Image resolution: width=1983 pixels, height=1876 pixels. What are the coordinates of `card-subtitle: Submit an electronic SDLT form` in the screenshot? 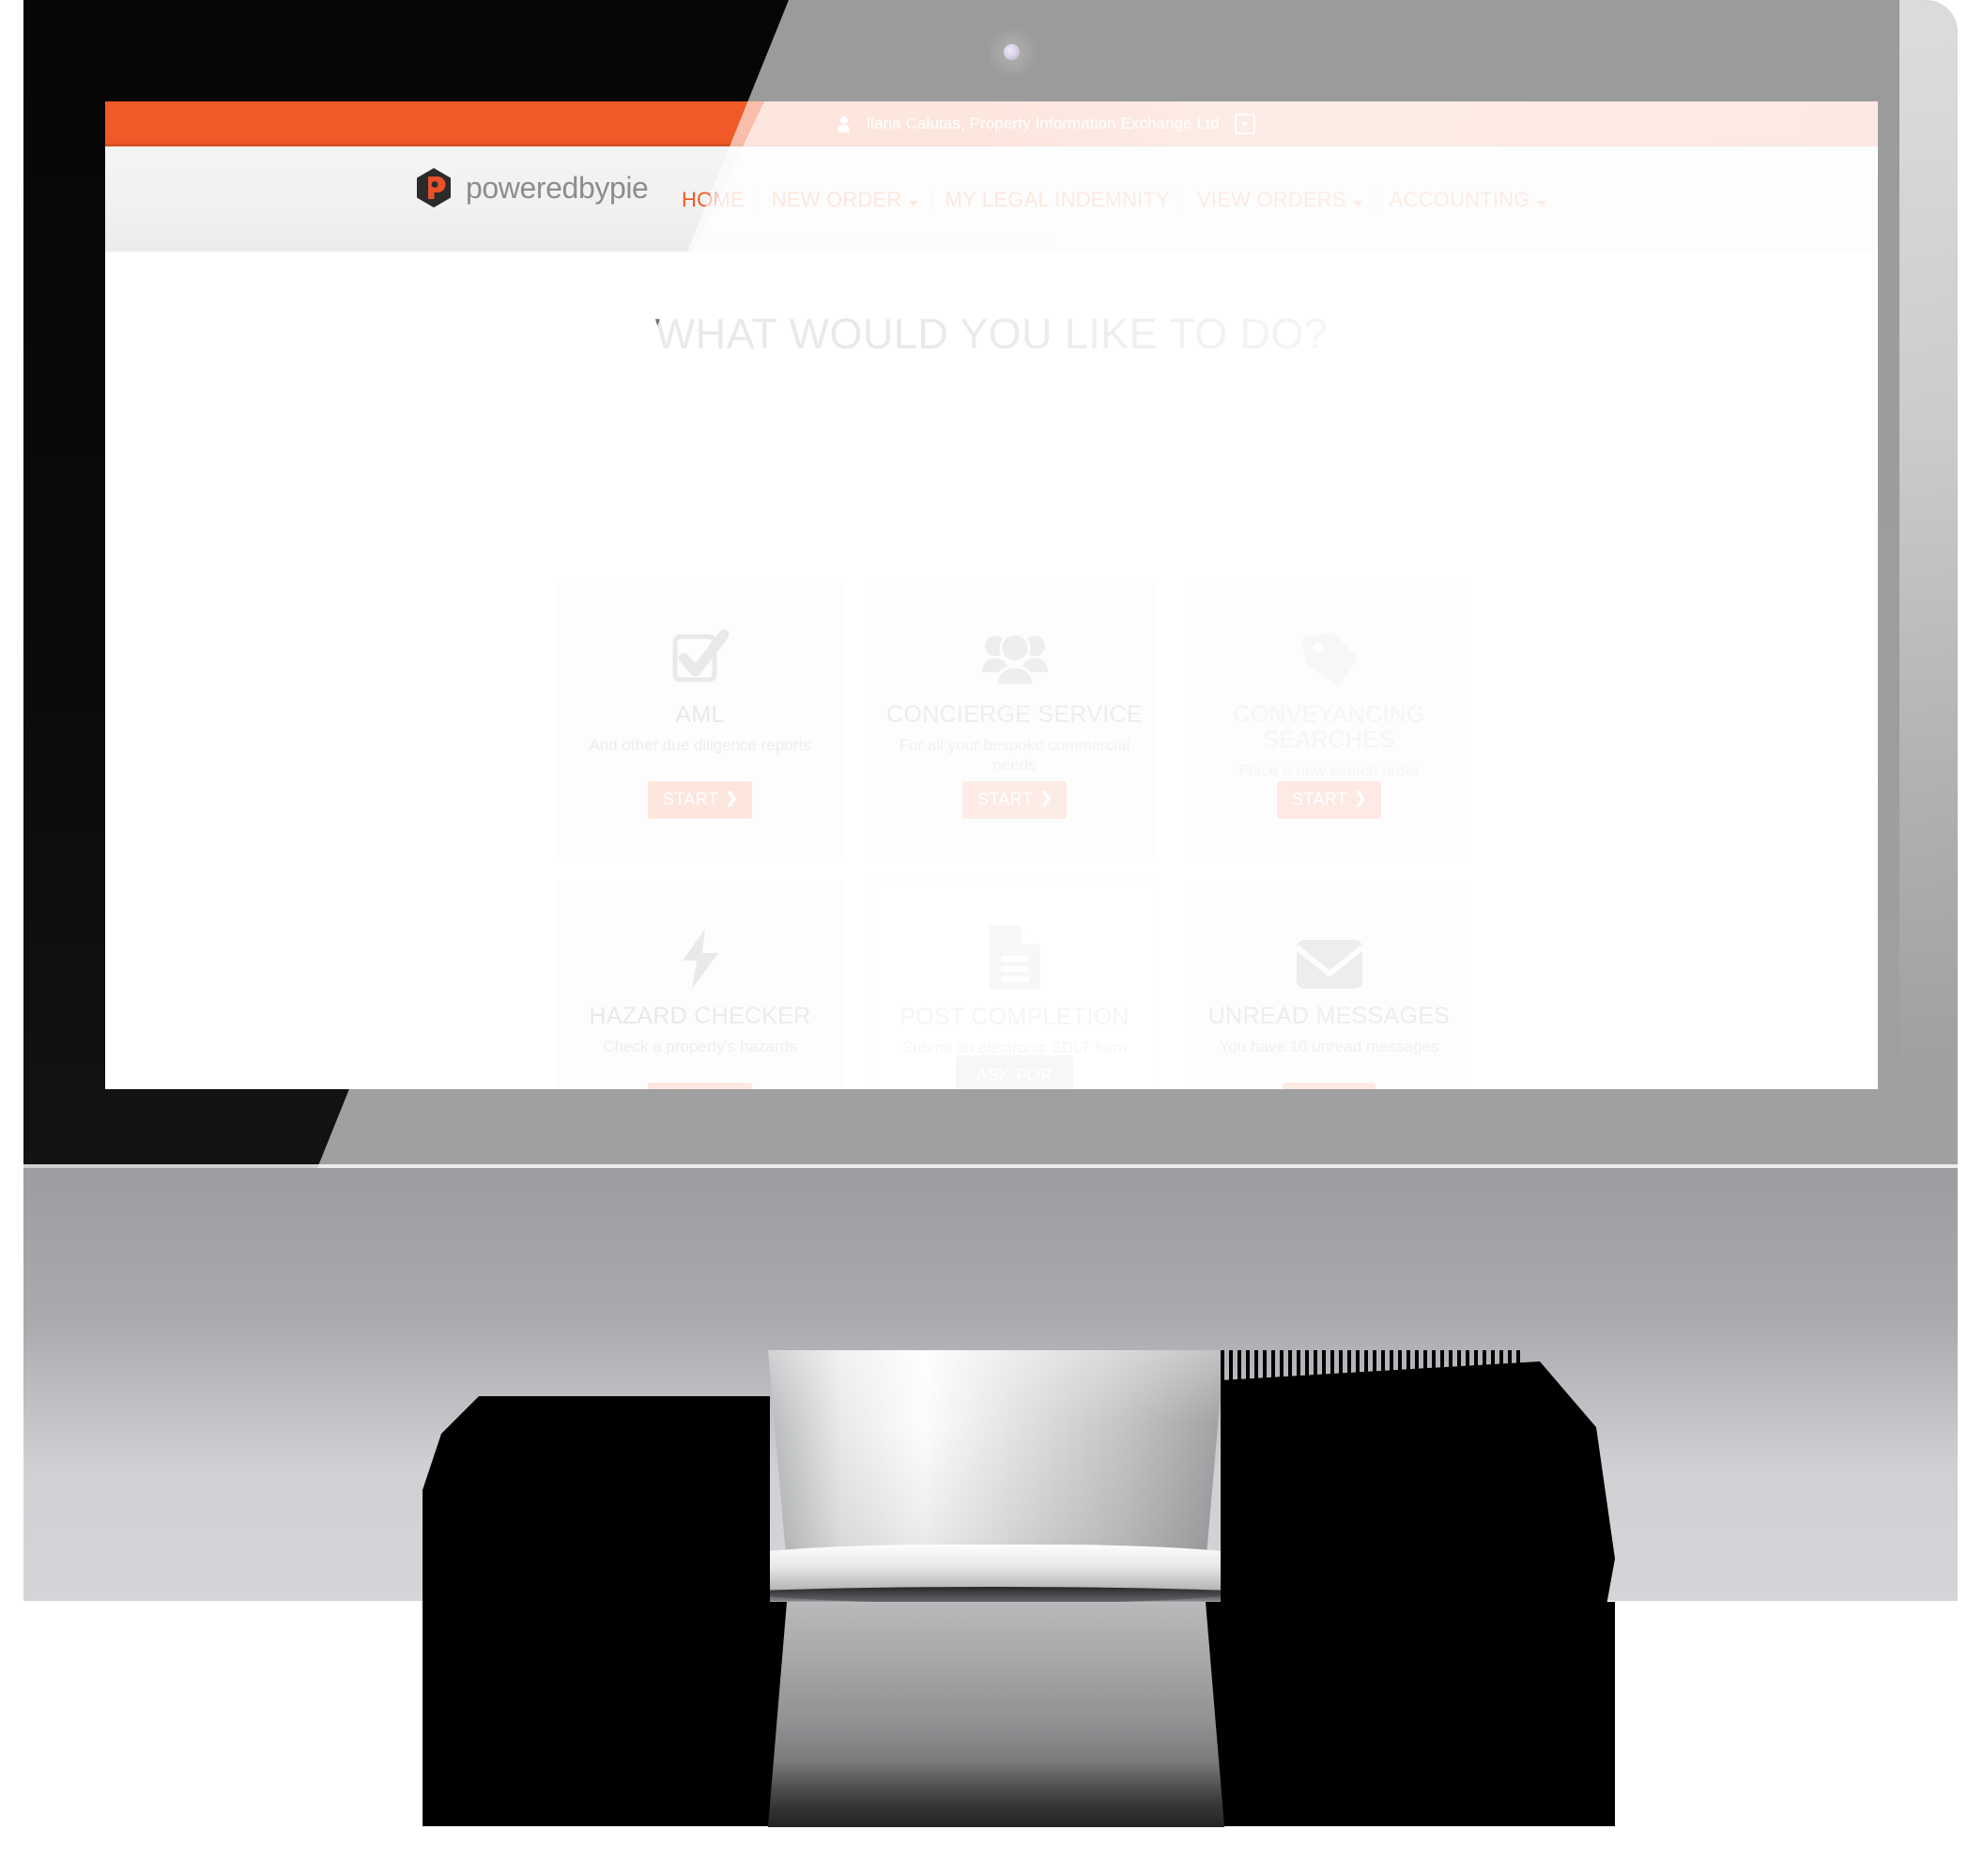 It's located at (1015, 1047).